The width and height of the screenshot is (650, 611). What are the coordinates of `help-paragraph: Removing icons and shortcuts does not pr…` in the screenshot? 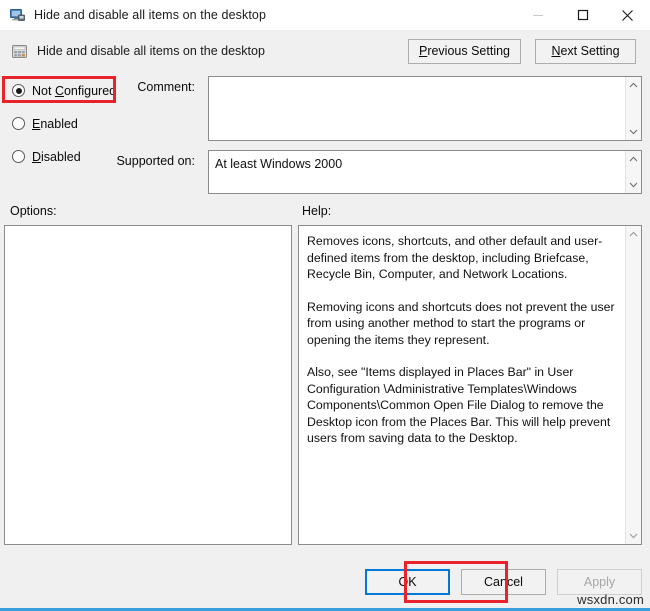 It's located at (461, 323).